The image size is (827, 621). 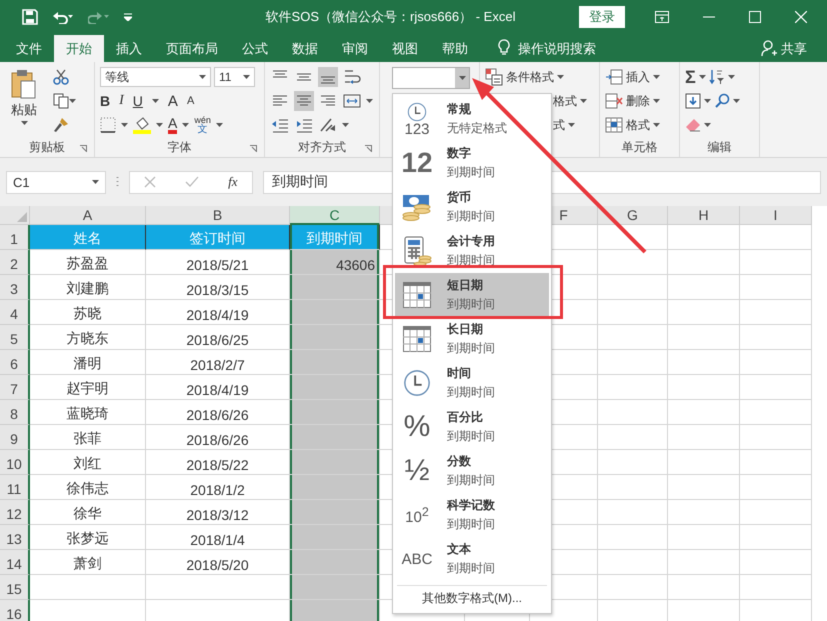 What do you see at coordinates (180, 147) in the screenshot?
I see `group-label: 字体` at bounding box center [180, 147].